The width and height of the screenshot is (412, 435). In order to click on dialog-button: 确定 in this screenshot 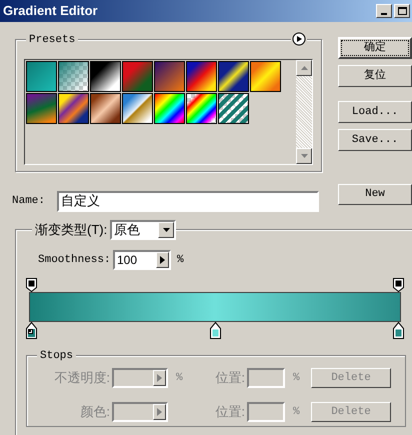, I will do `click(375, 48)`.